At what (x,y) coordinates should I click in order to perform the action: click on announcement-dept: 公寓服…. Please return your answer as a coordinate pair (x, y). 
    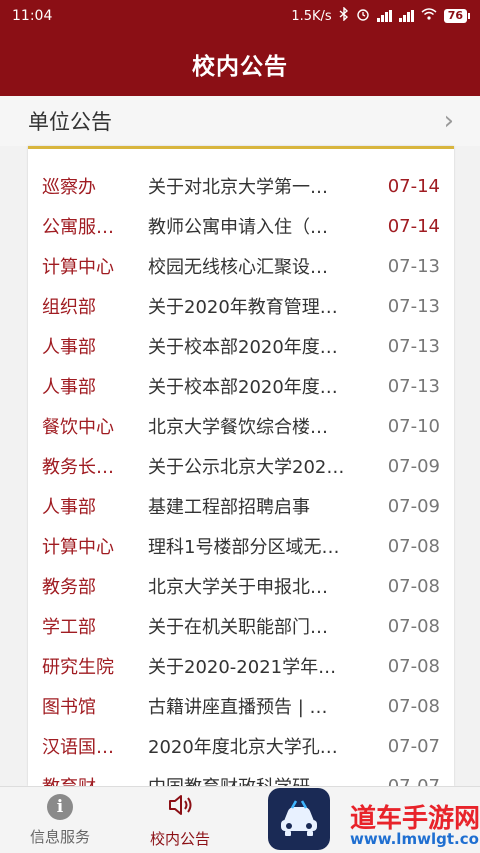
    Looking at the image, I should click on (78, 227).